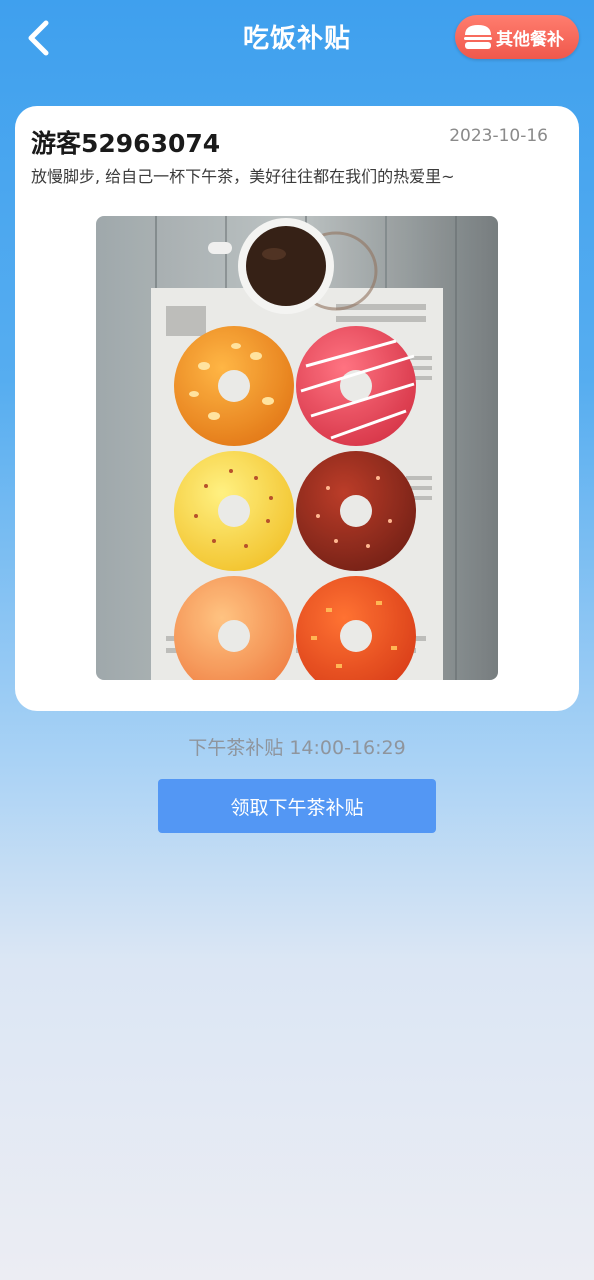 Image resolution: width=594 pixels, height=1280 pixels. Describe the element at coordinates (297, 748) in the screenshot. I see `subsidy-time-text: 下午茶补贴 14:00-16:29` at that location.